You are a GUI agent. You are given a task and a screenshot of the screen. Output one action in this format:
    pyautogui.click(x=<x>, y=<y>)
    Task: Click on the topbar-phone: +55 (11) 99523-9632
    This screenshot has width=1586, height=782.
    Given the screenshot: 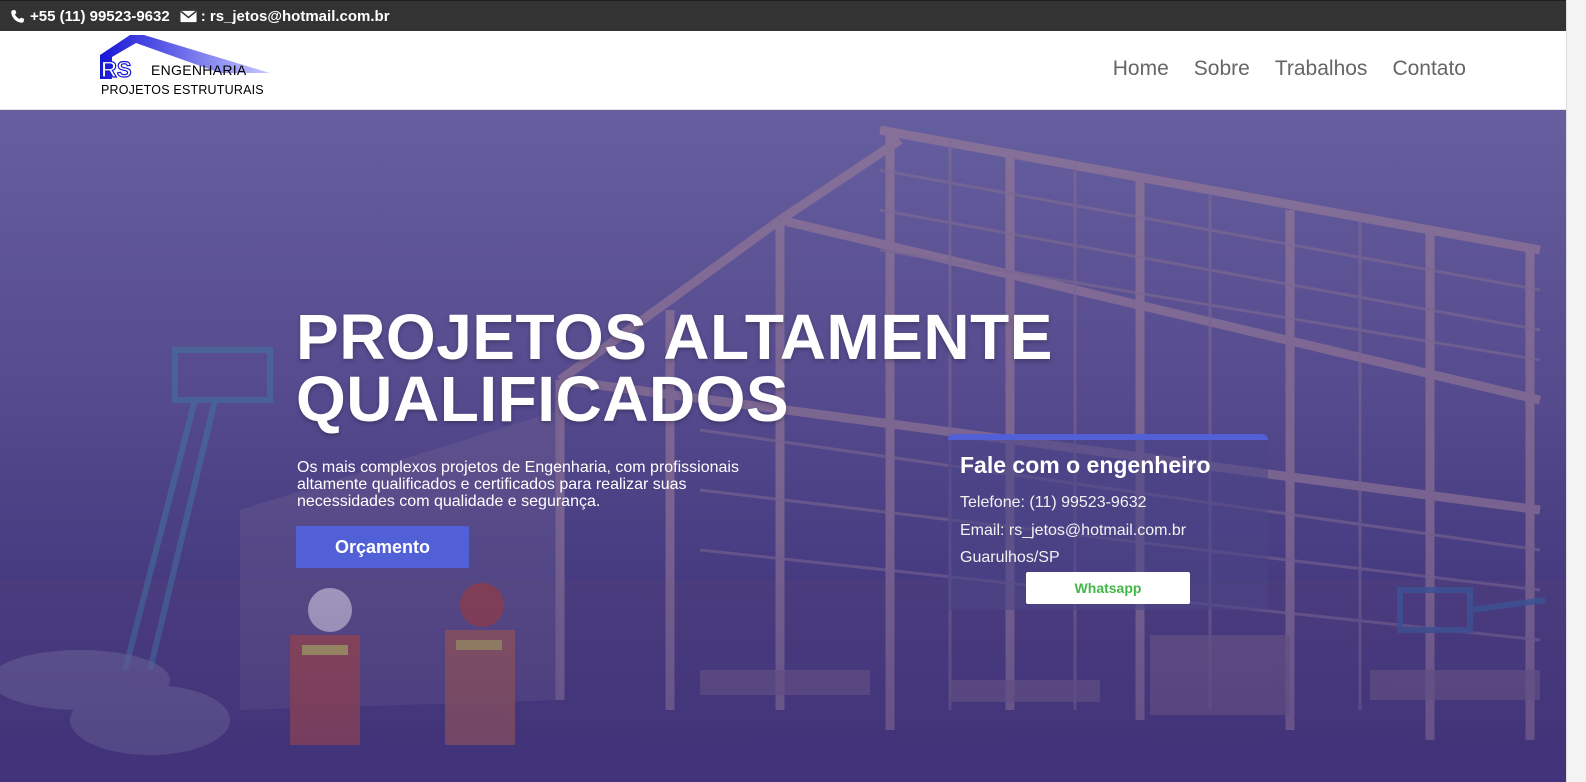 What is the action you would take?
    pyautogui.click(x=89, y=16)
    